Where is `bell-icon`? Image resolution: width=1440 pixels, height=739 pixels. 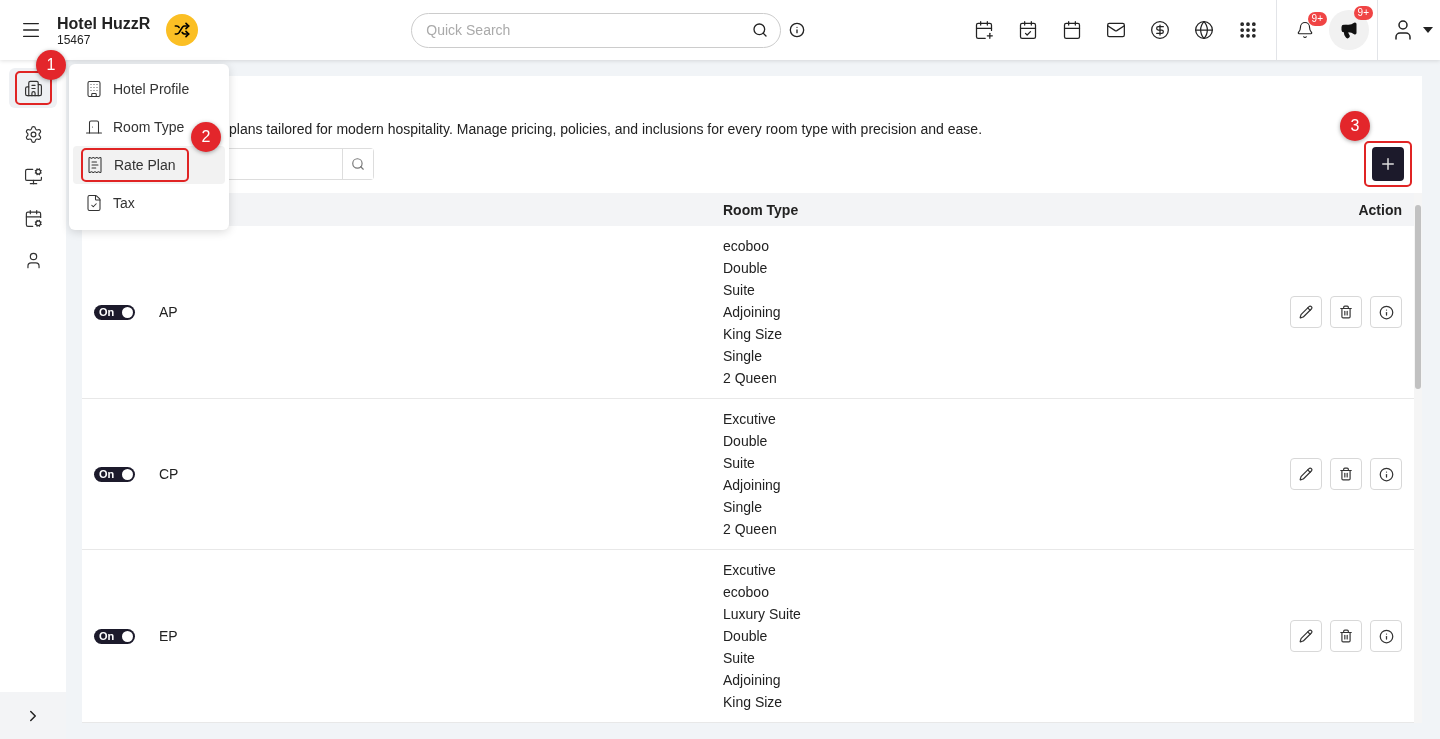 bell-icon is located at coordinates (1305, 30).